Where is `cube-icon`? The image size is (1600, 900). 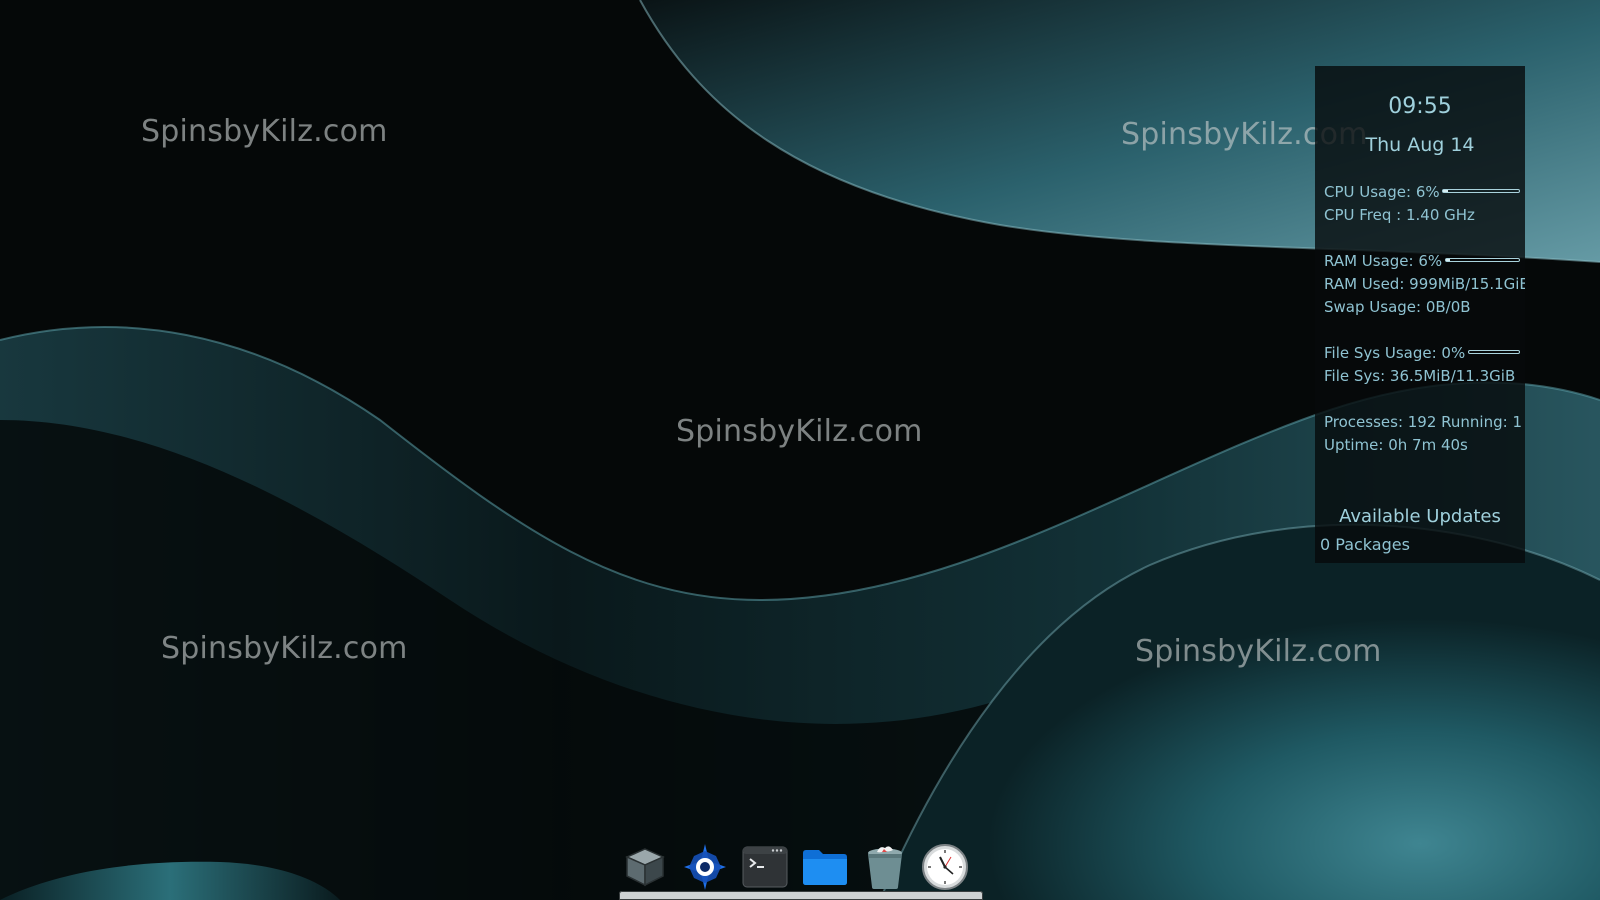 cube-icon is located at coordinates (645, 867).